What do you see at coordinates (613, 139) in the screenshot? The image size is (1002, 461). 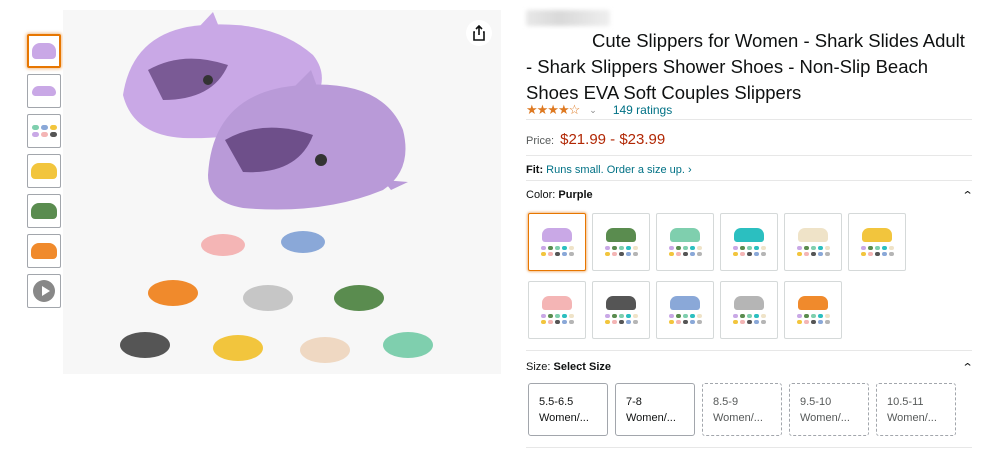 I see `price-value: $21.99 - $23.99` at bounding box center [613, 139].